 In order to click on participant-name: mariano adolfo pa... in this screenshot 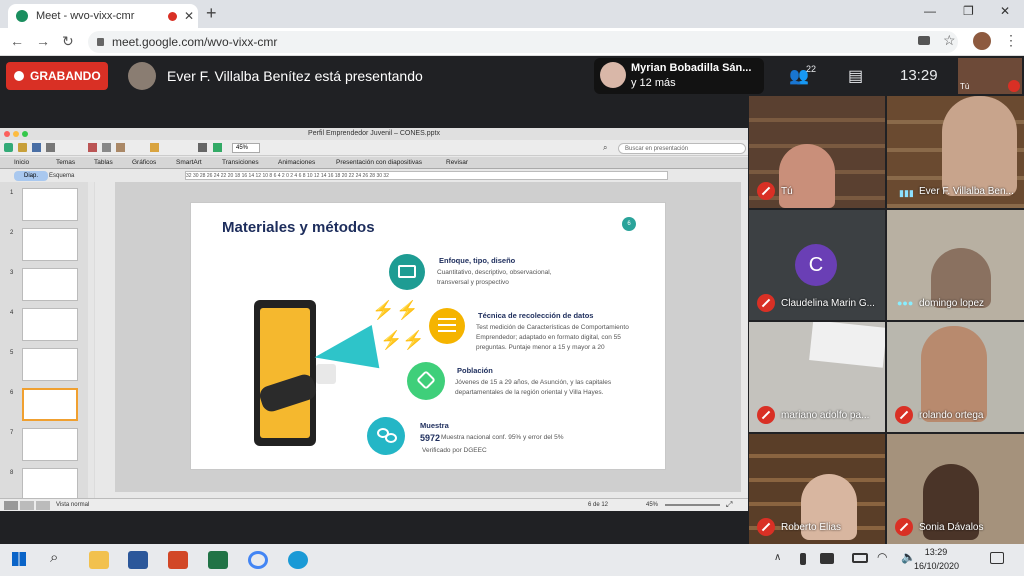, I will do `click(825, 415)`.